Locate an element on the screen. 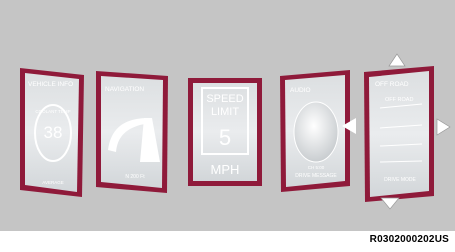  temperature-value: 38 is located at coordinates (53, 132).